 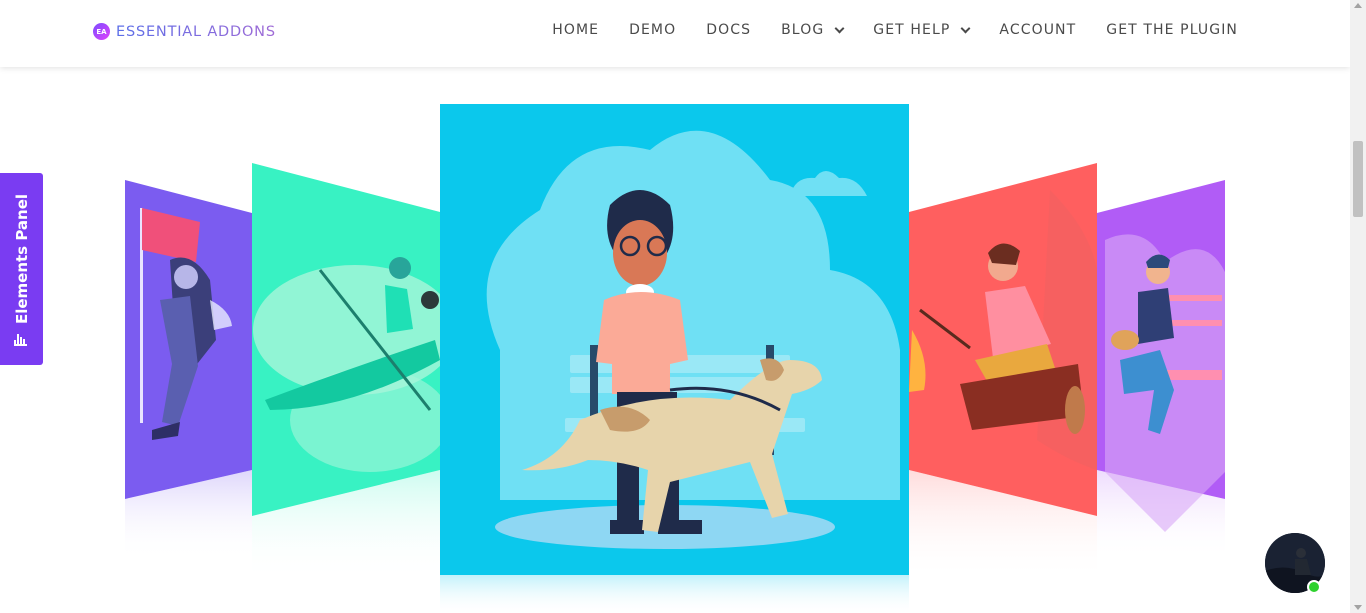 I want to click on scrollbar-thumb, so click(x=1358, y=179).